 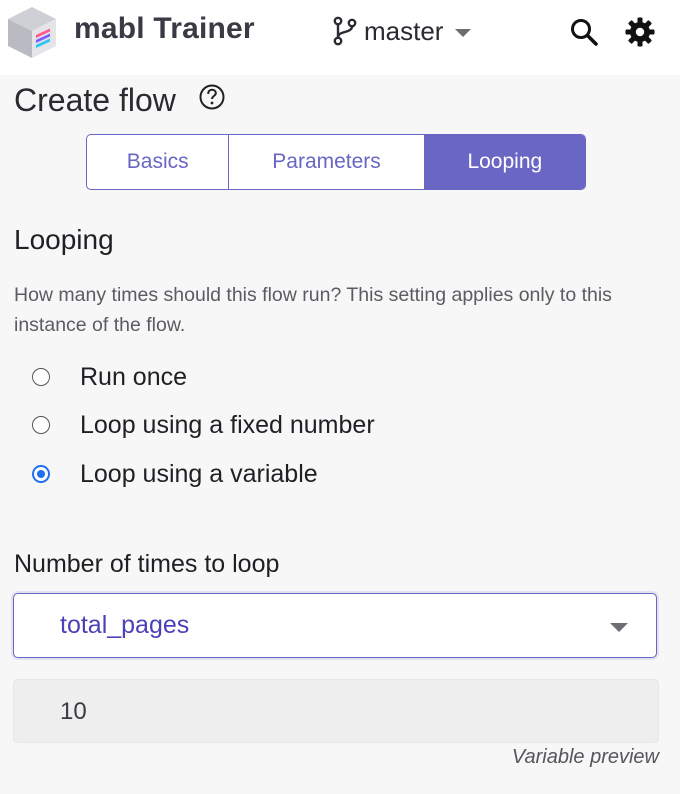 What do you see at coordinates (212, 97) in the screenshot?
I see `help-circle-icon` at bounding box center [212, 97].